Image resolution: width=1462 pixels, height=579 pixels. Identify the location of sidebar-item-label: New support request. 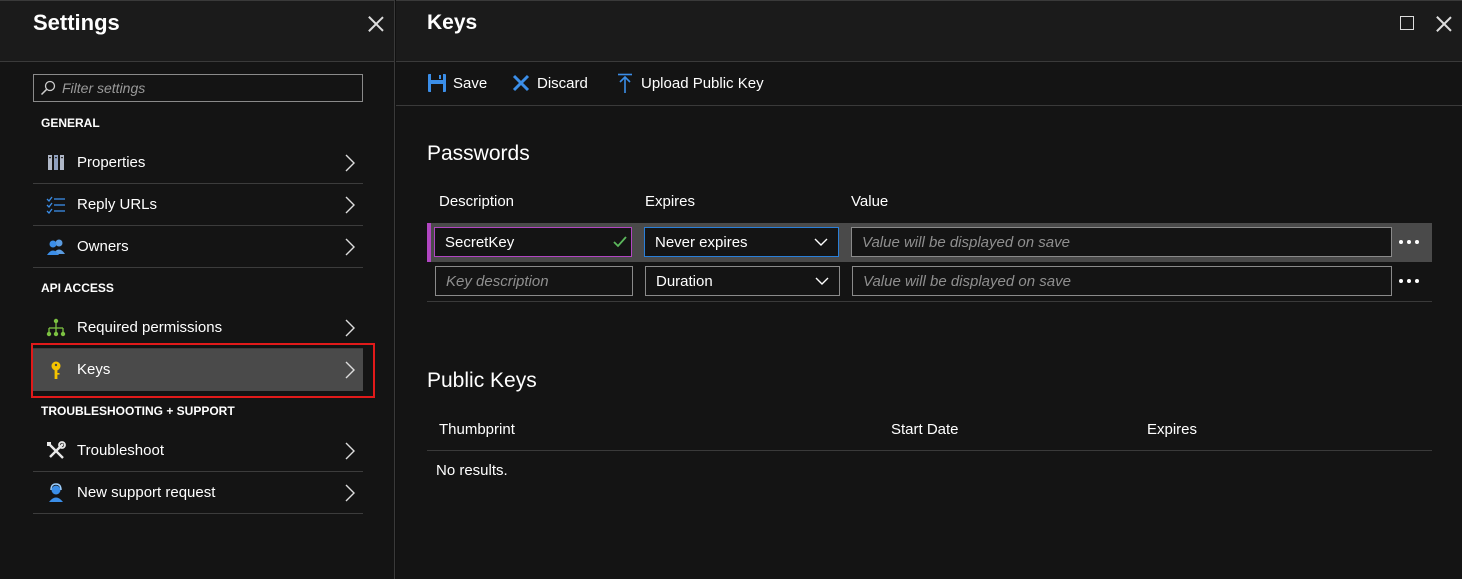
(146, 492).